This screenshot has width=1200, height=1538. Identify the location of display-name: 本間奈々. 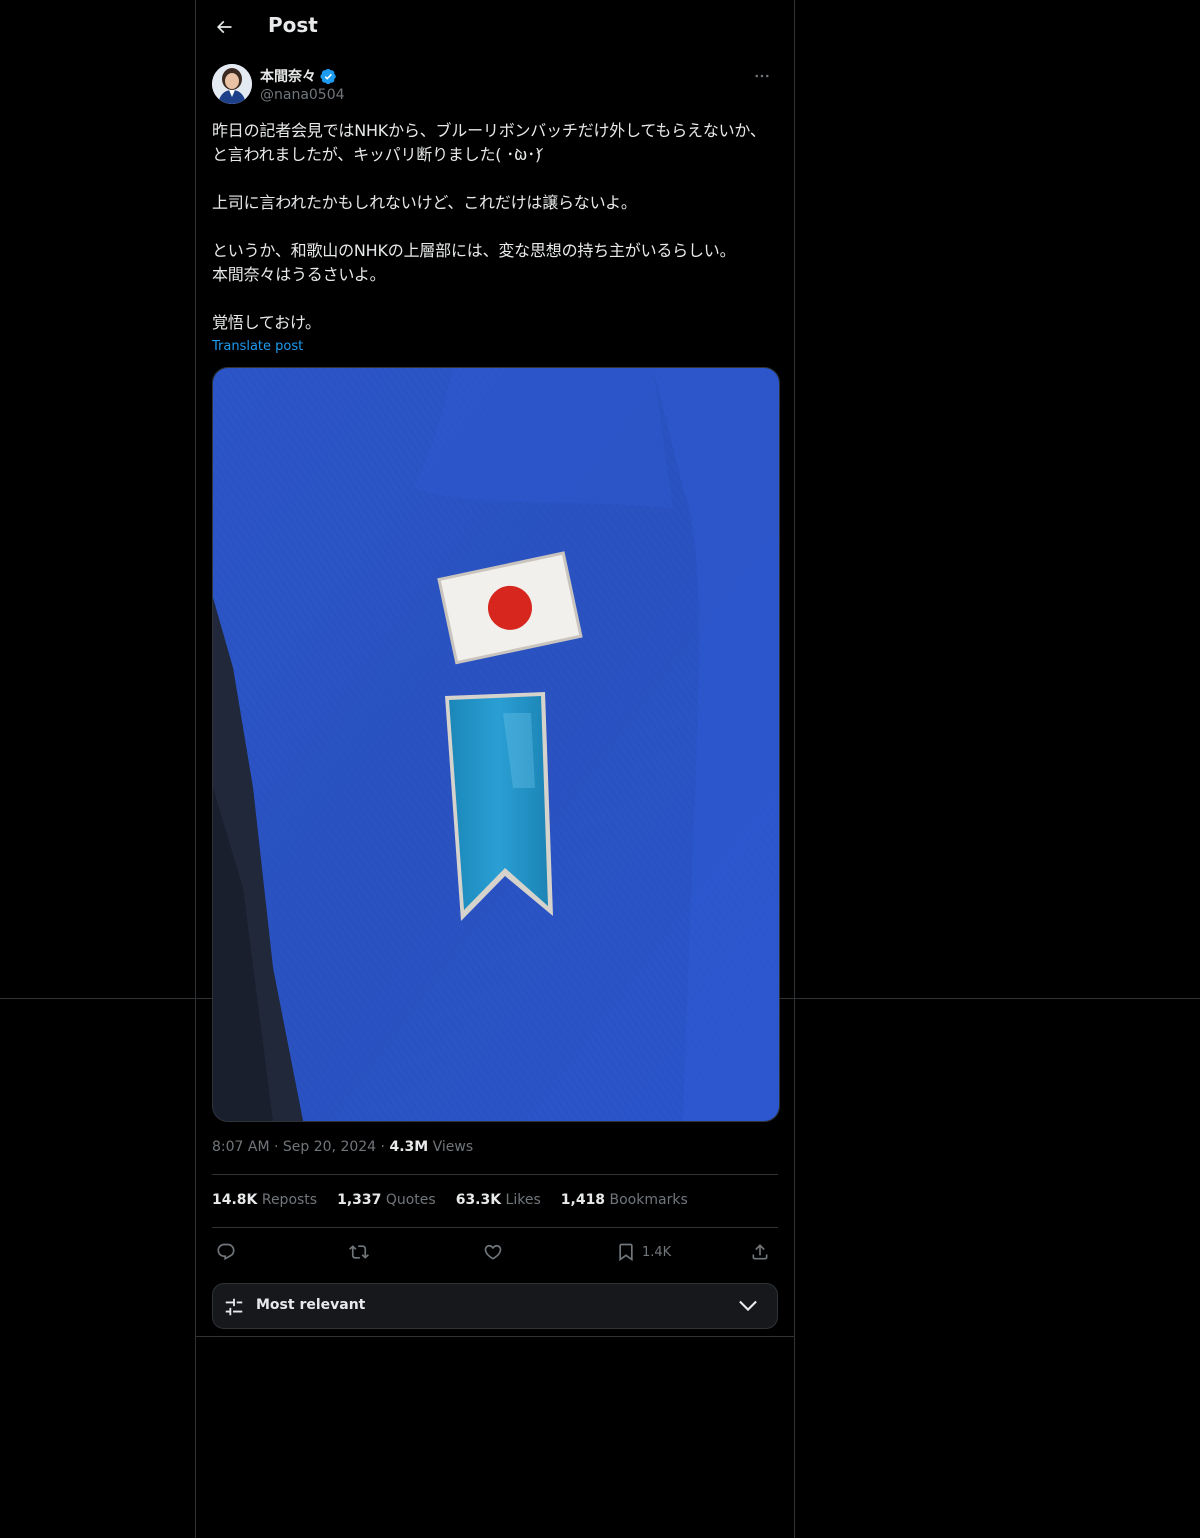
(298, 76).